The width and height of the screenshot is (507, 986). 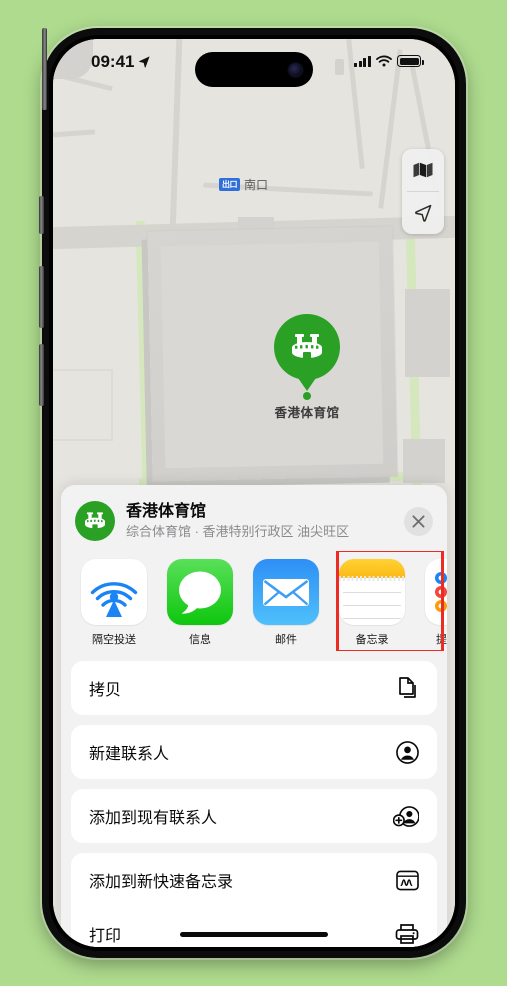 I want to click on action-group: 添加到现有联系人, so click(x=254, y=816).